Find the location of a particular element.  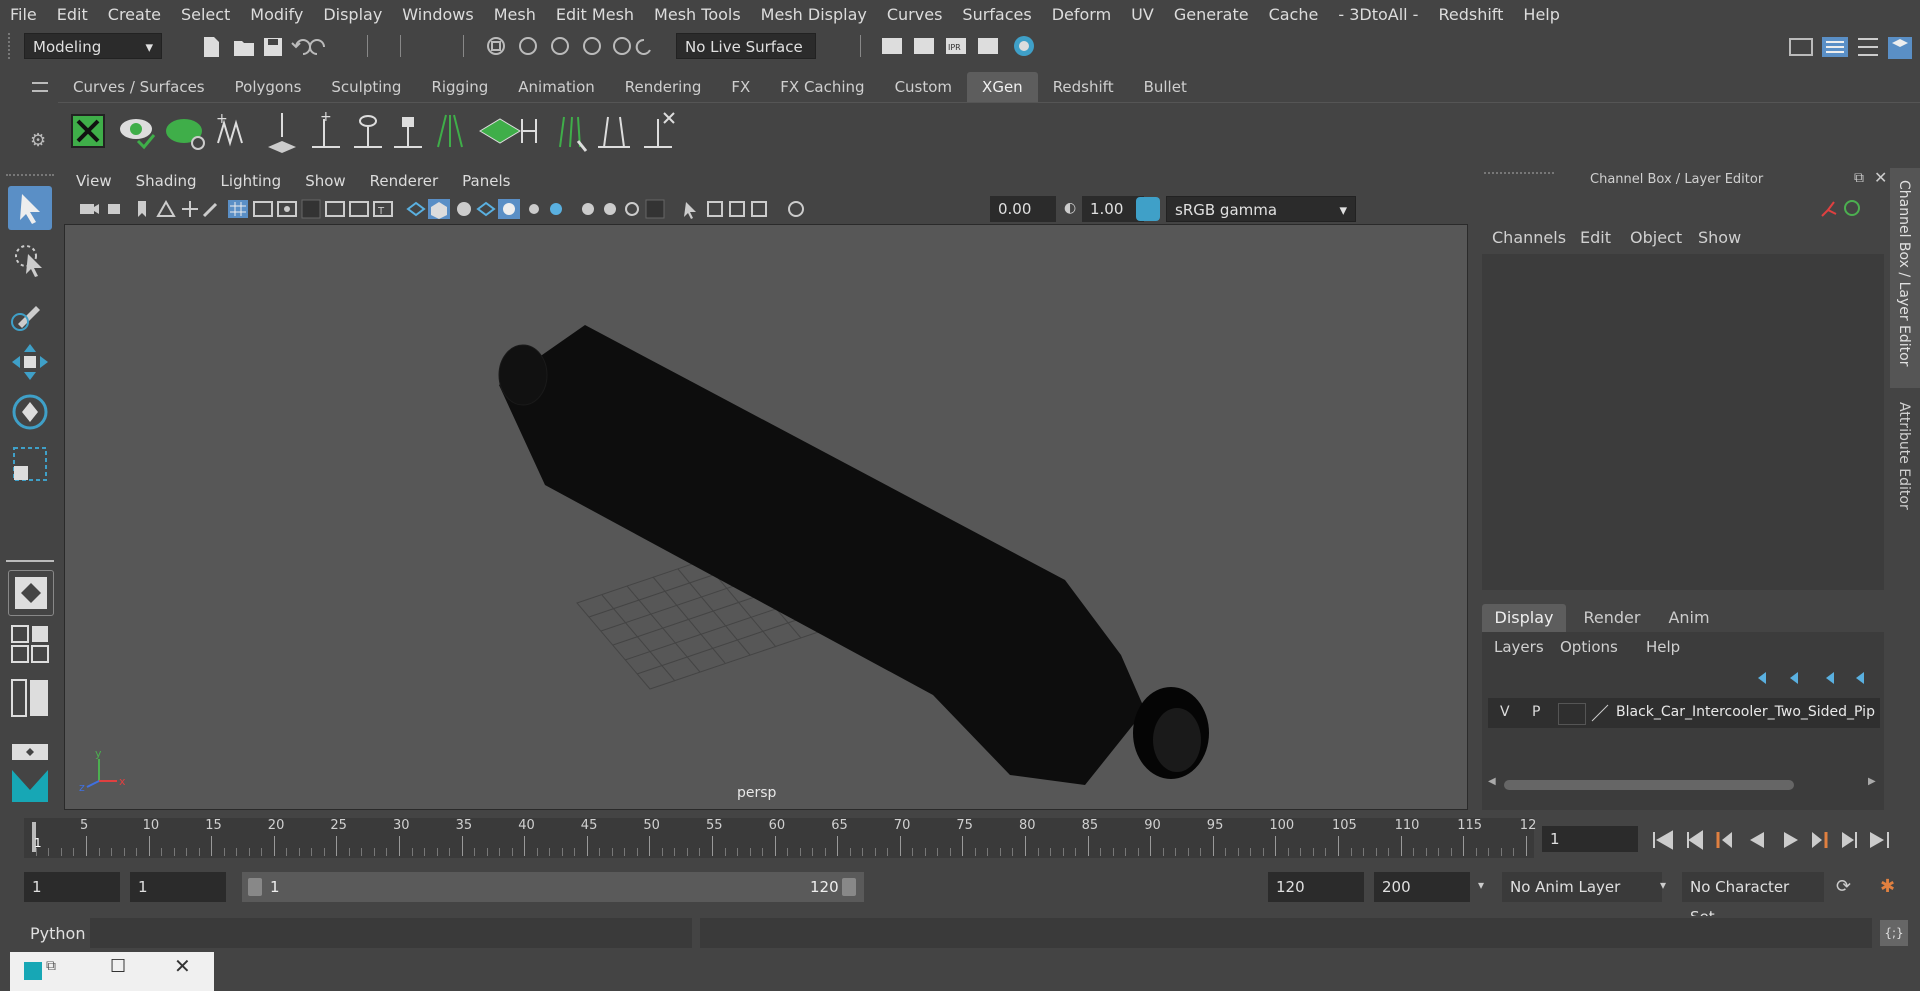

menu-item-cache: Cache is located at coordinates (1294, 14).